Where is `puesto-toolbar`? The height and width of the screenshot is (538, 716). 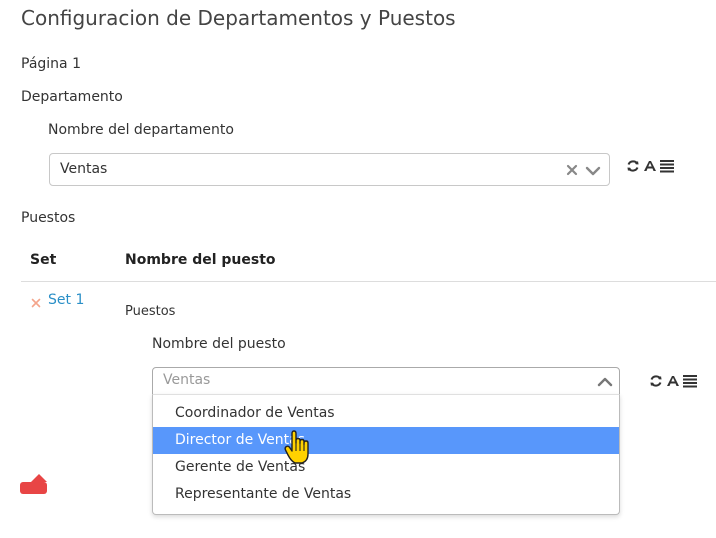
puesto-toolbar is located at coordinates (673, 380).